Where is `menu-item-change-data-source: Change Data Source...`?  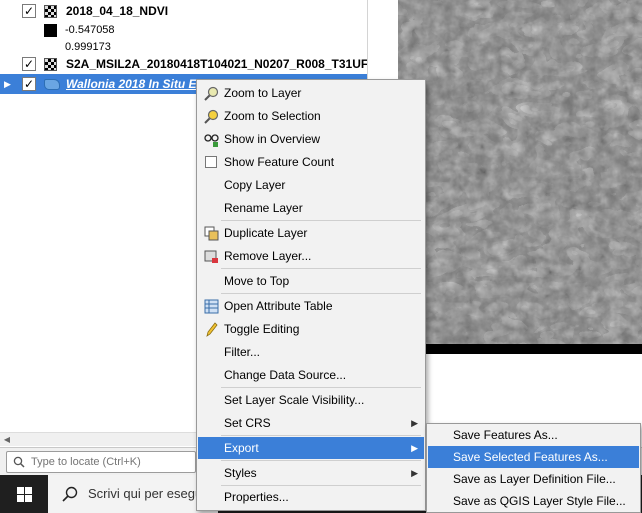 menu-item-change-data-source: Change Data Source... is located at coordinates (311, 375).